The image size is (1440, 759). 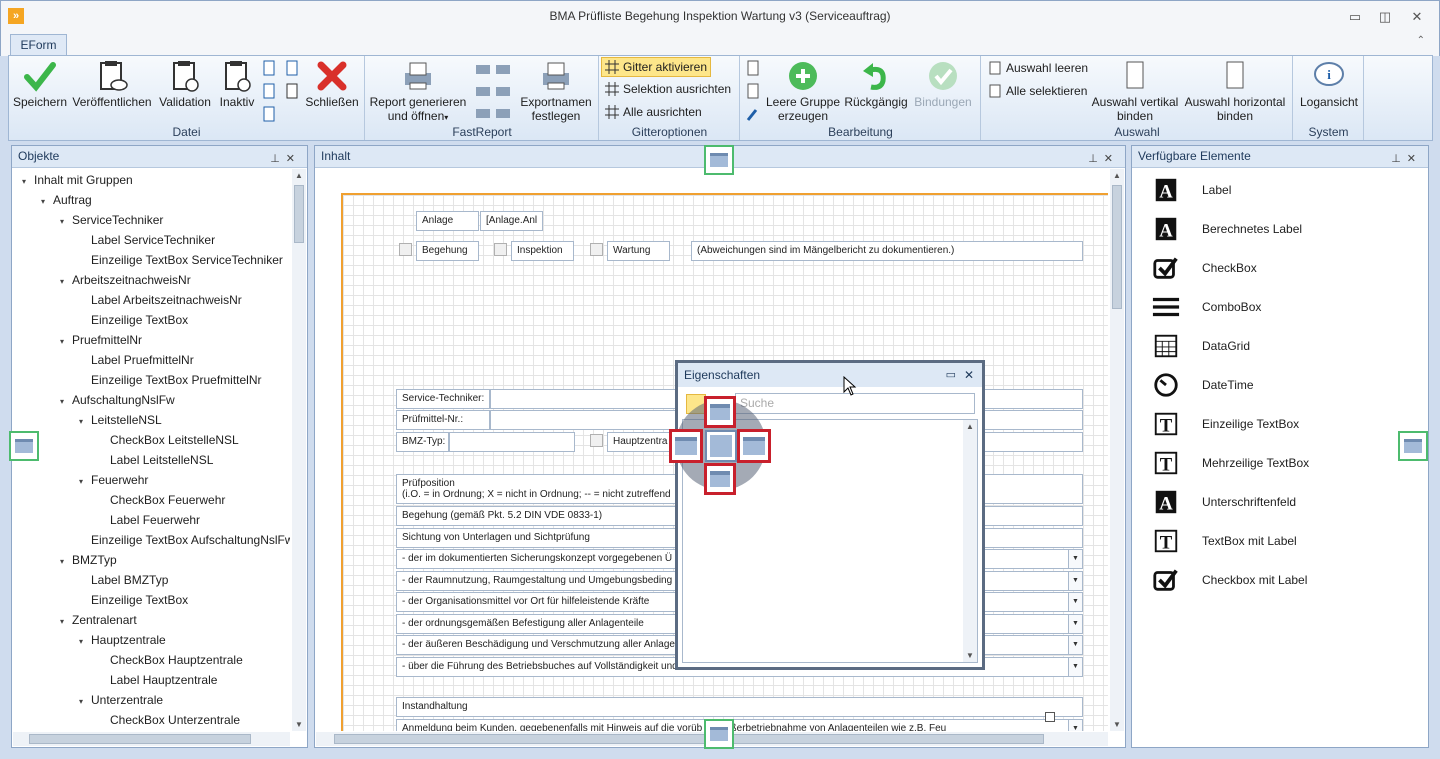 I want to click on dock-hint-right, so click(x=754, y=446).